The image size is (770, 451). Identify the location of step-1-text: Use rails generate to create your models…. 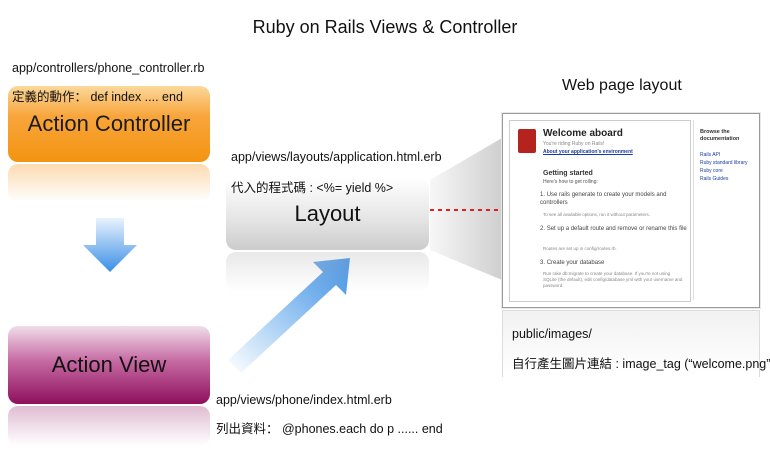
(603, 199).